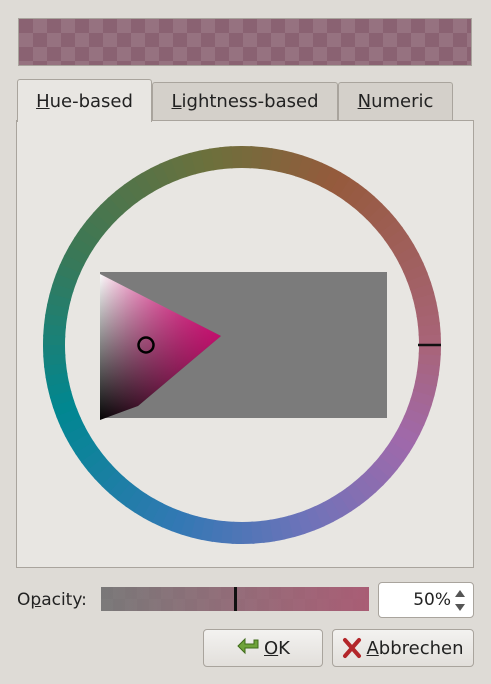 Image resolution: width=491 pixels, height=684 pixels. What do you see at coordinates (460, 593) in the screenshot?
I see `spin-up-icon` at bounding box center [460, 593].